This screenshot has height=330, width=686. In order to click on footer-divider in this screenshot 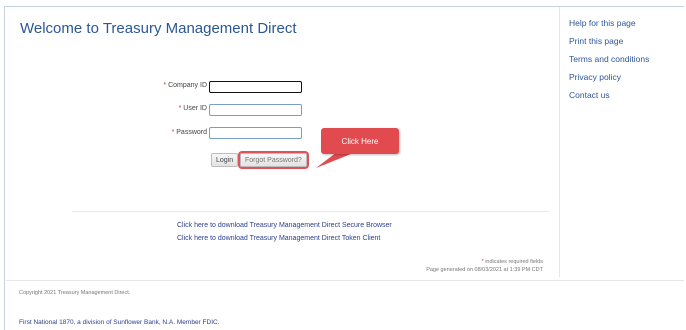, I will do `click(345, 280)`.